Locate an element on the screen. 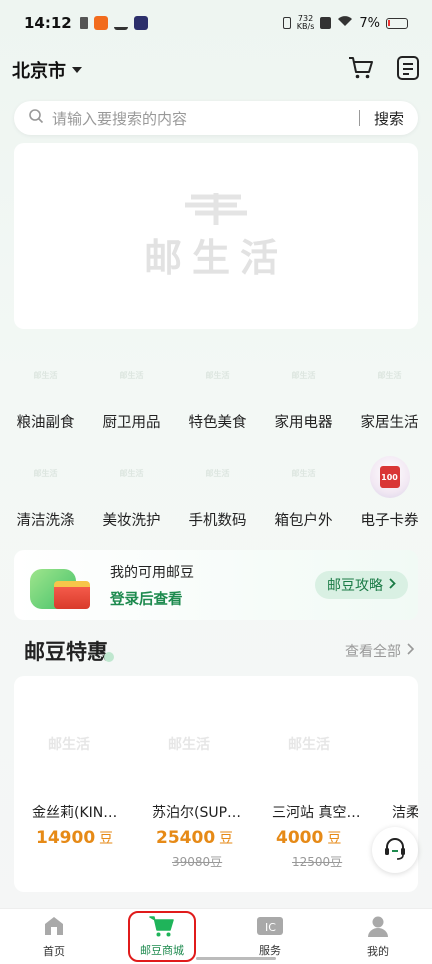 The image size is (432, 964). customer-service-button is located at coordinates (395, 850).